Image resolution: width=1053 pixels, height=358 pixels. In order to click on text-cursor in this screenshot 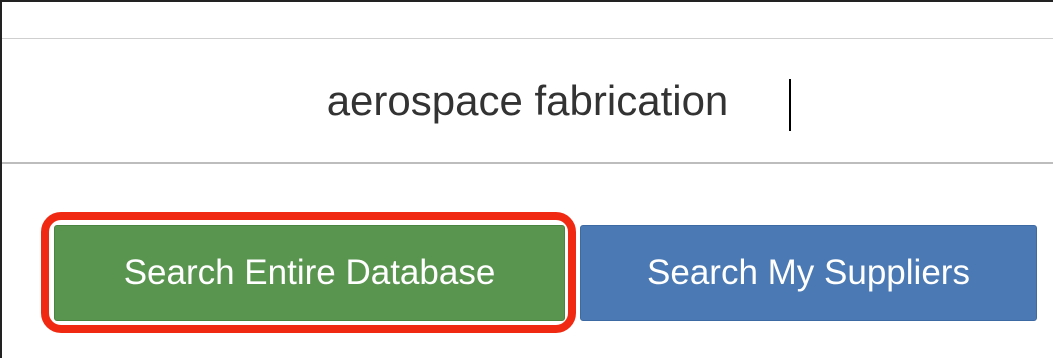, I will do `click(790, 105)`.